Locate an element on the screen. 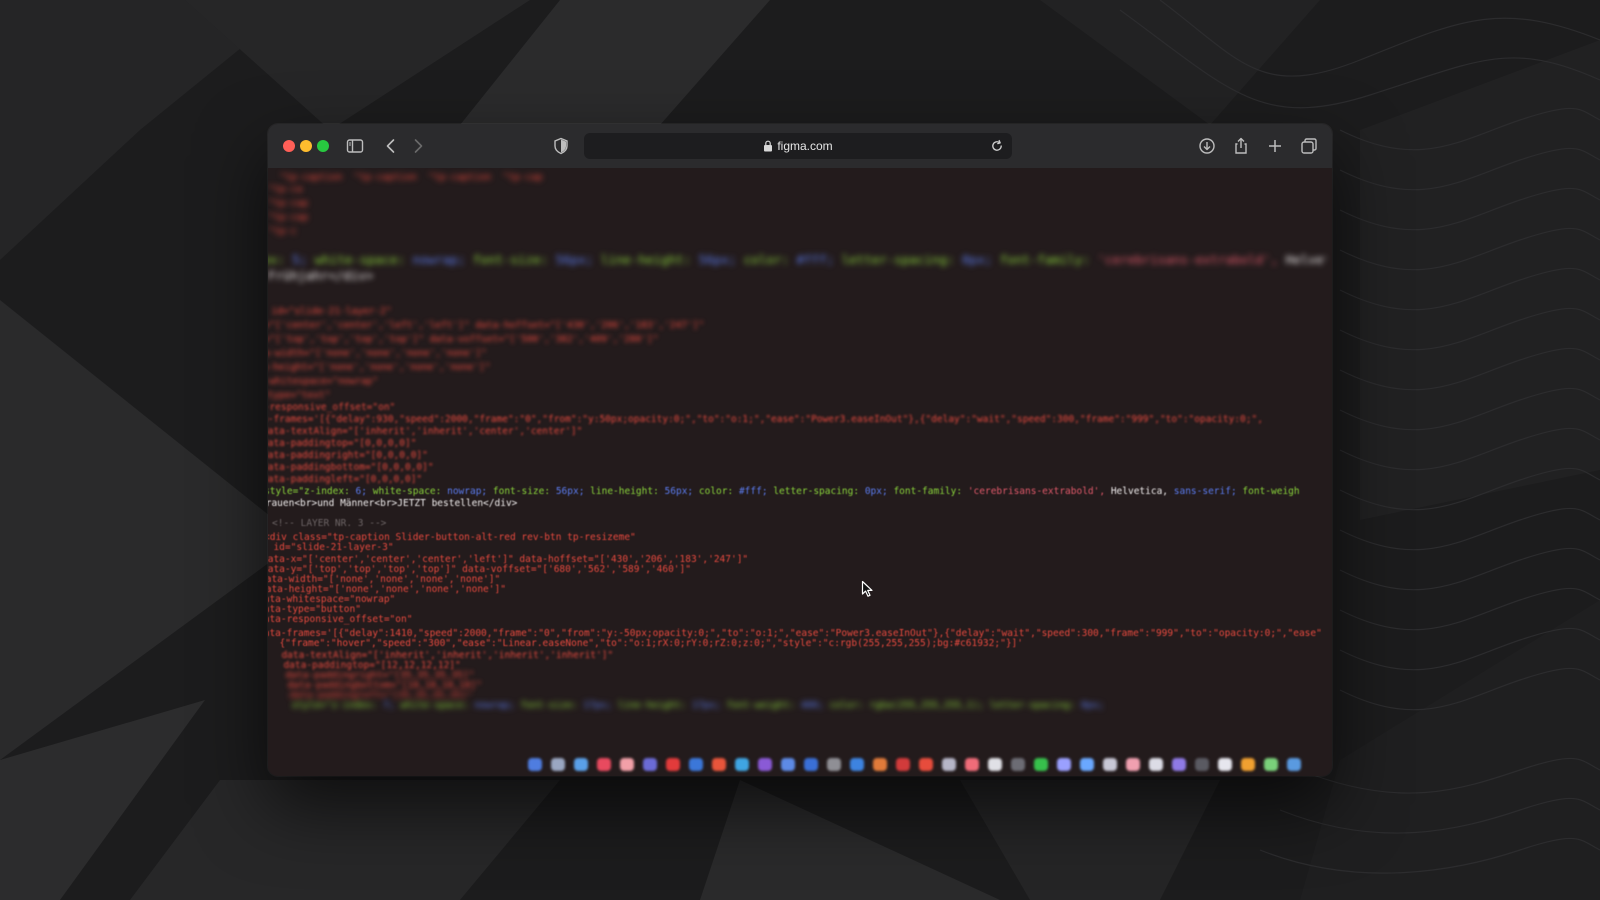 The image size is (1600, 900). forward-button is located at coordinates (418, 146).